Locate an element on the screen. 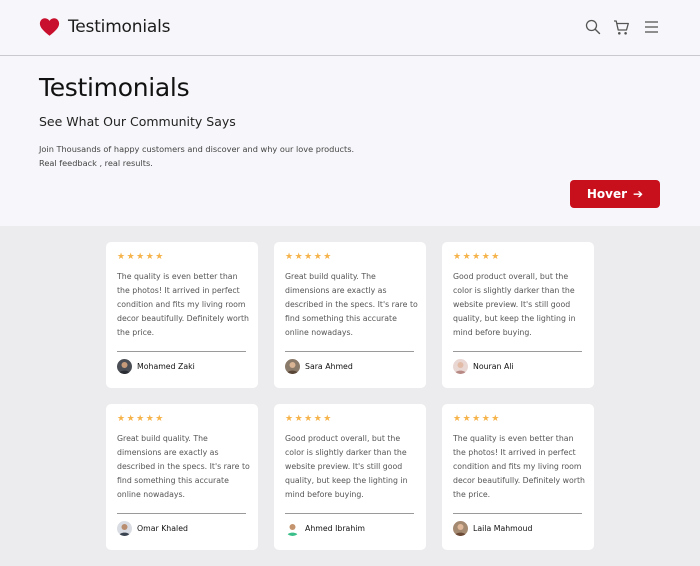 This screenshot has height=566, width=700. cart-icon is located at coordinates (622, 28).